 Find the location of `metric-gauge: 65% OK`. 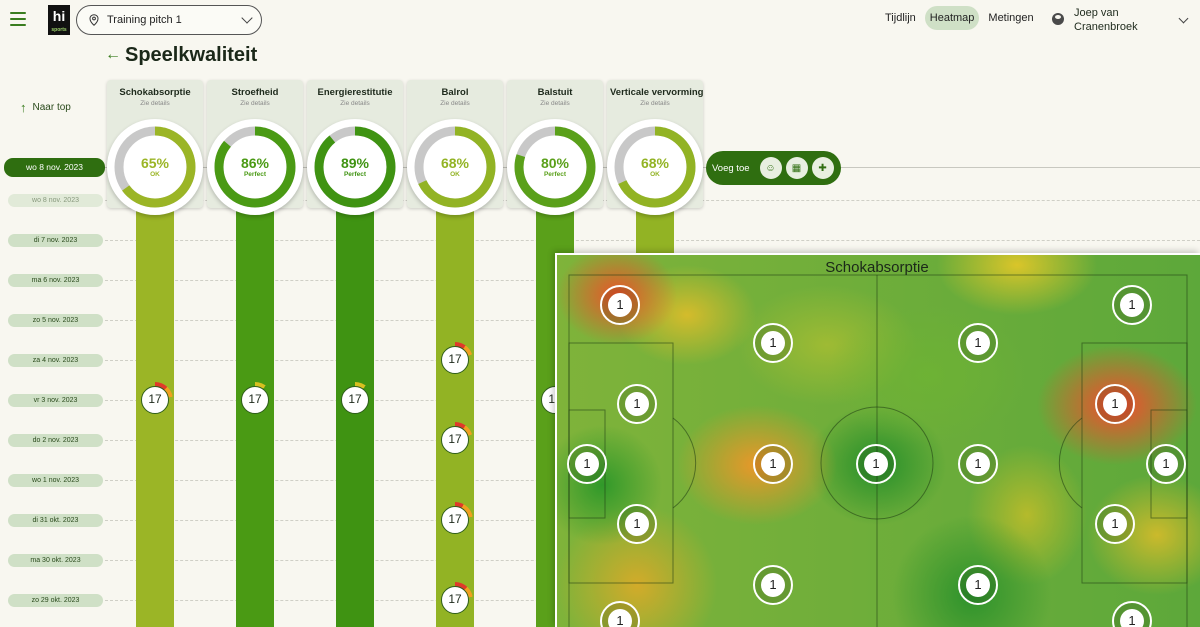

metric-gauge: 65% OK is located at coordinates (155, 167).